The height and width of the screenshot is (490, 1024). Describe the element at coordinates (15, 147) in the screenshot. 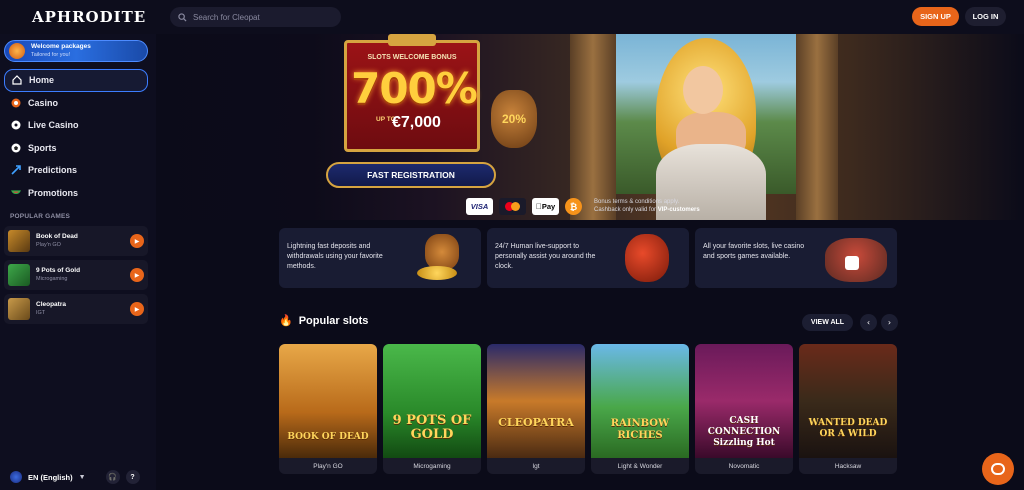

I see `soccer-ball-icon` at that location.